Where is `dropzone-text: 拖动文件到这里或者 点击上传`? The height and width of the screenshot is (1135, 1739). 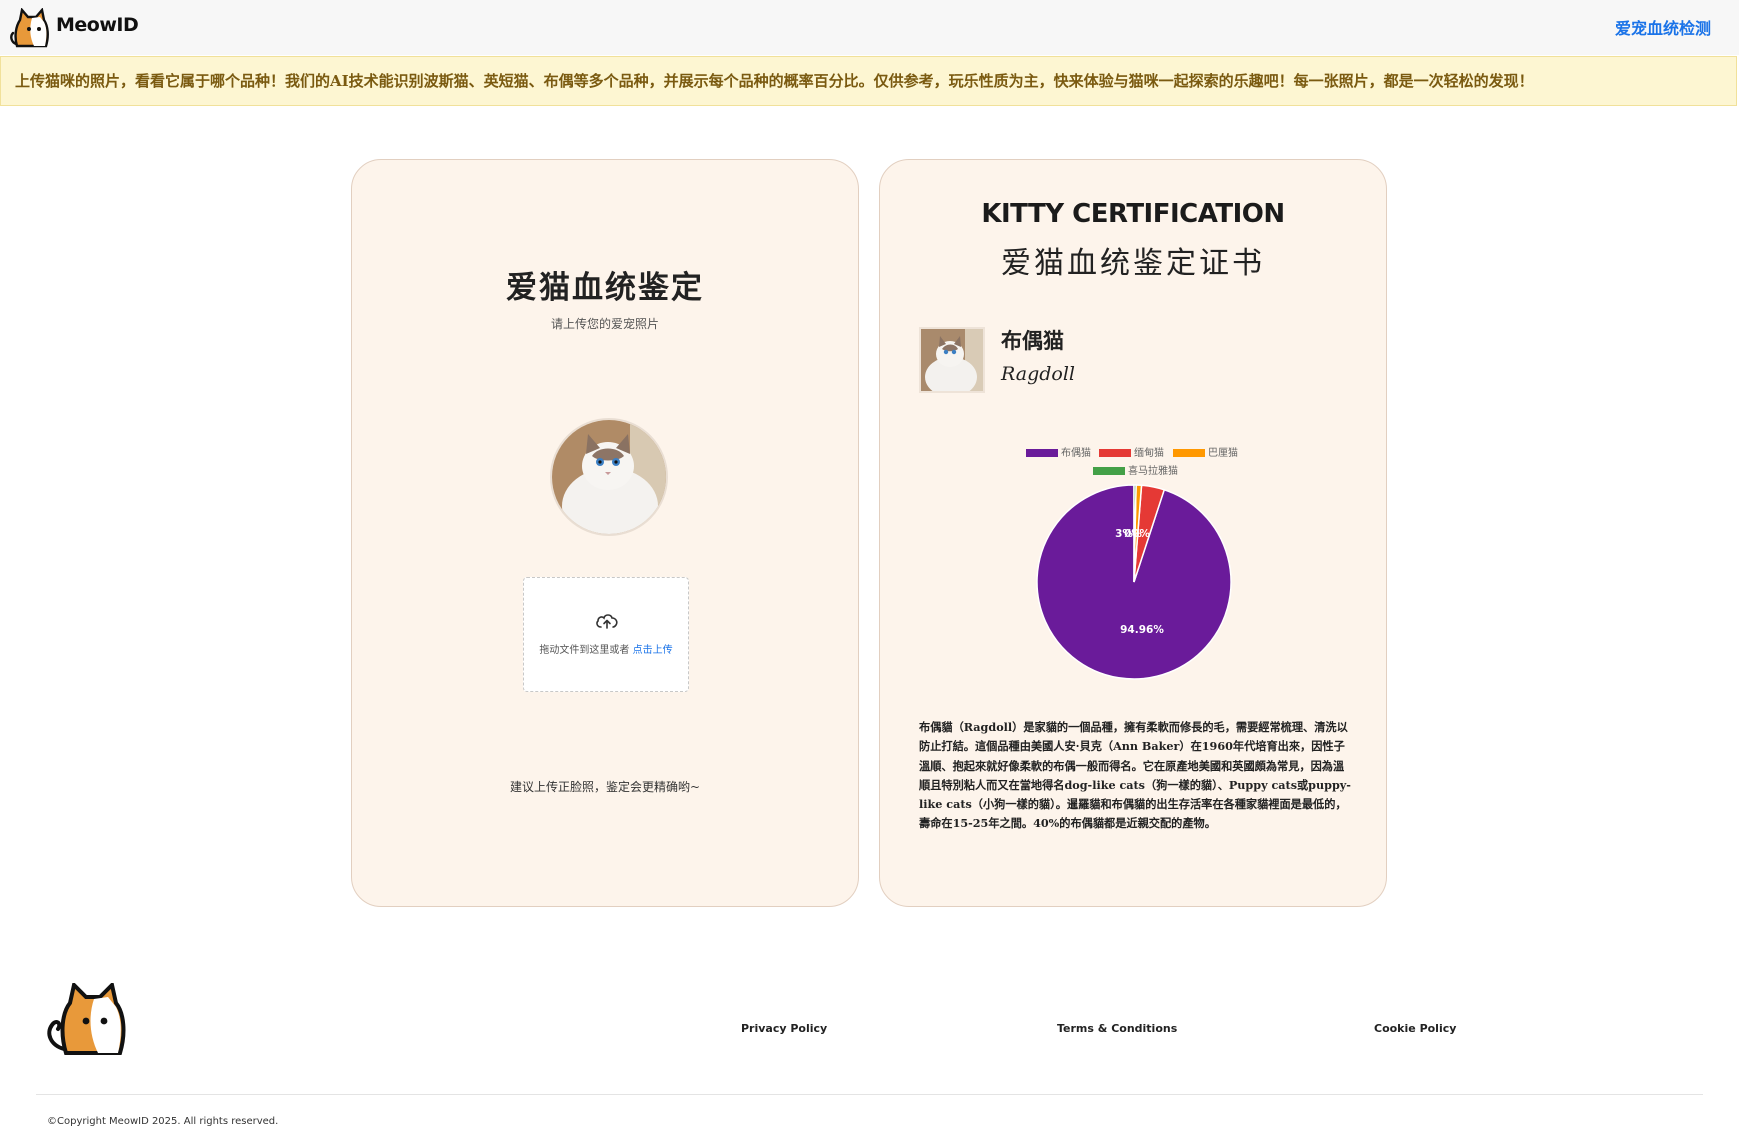 dropzone-text: 拖动文件到这里或者 点击上传 is located at coordinates (606, 648).